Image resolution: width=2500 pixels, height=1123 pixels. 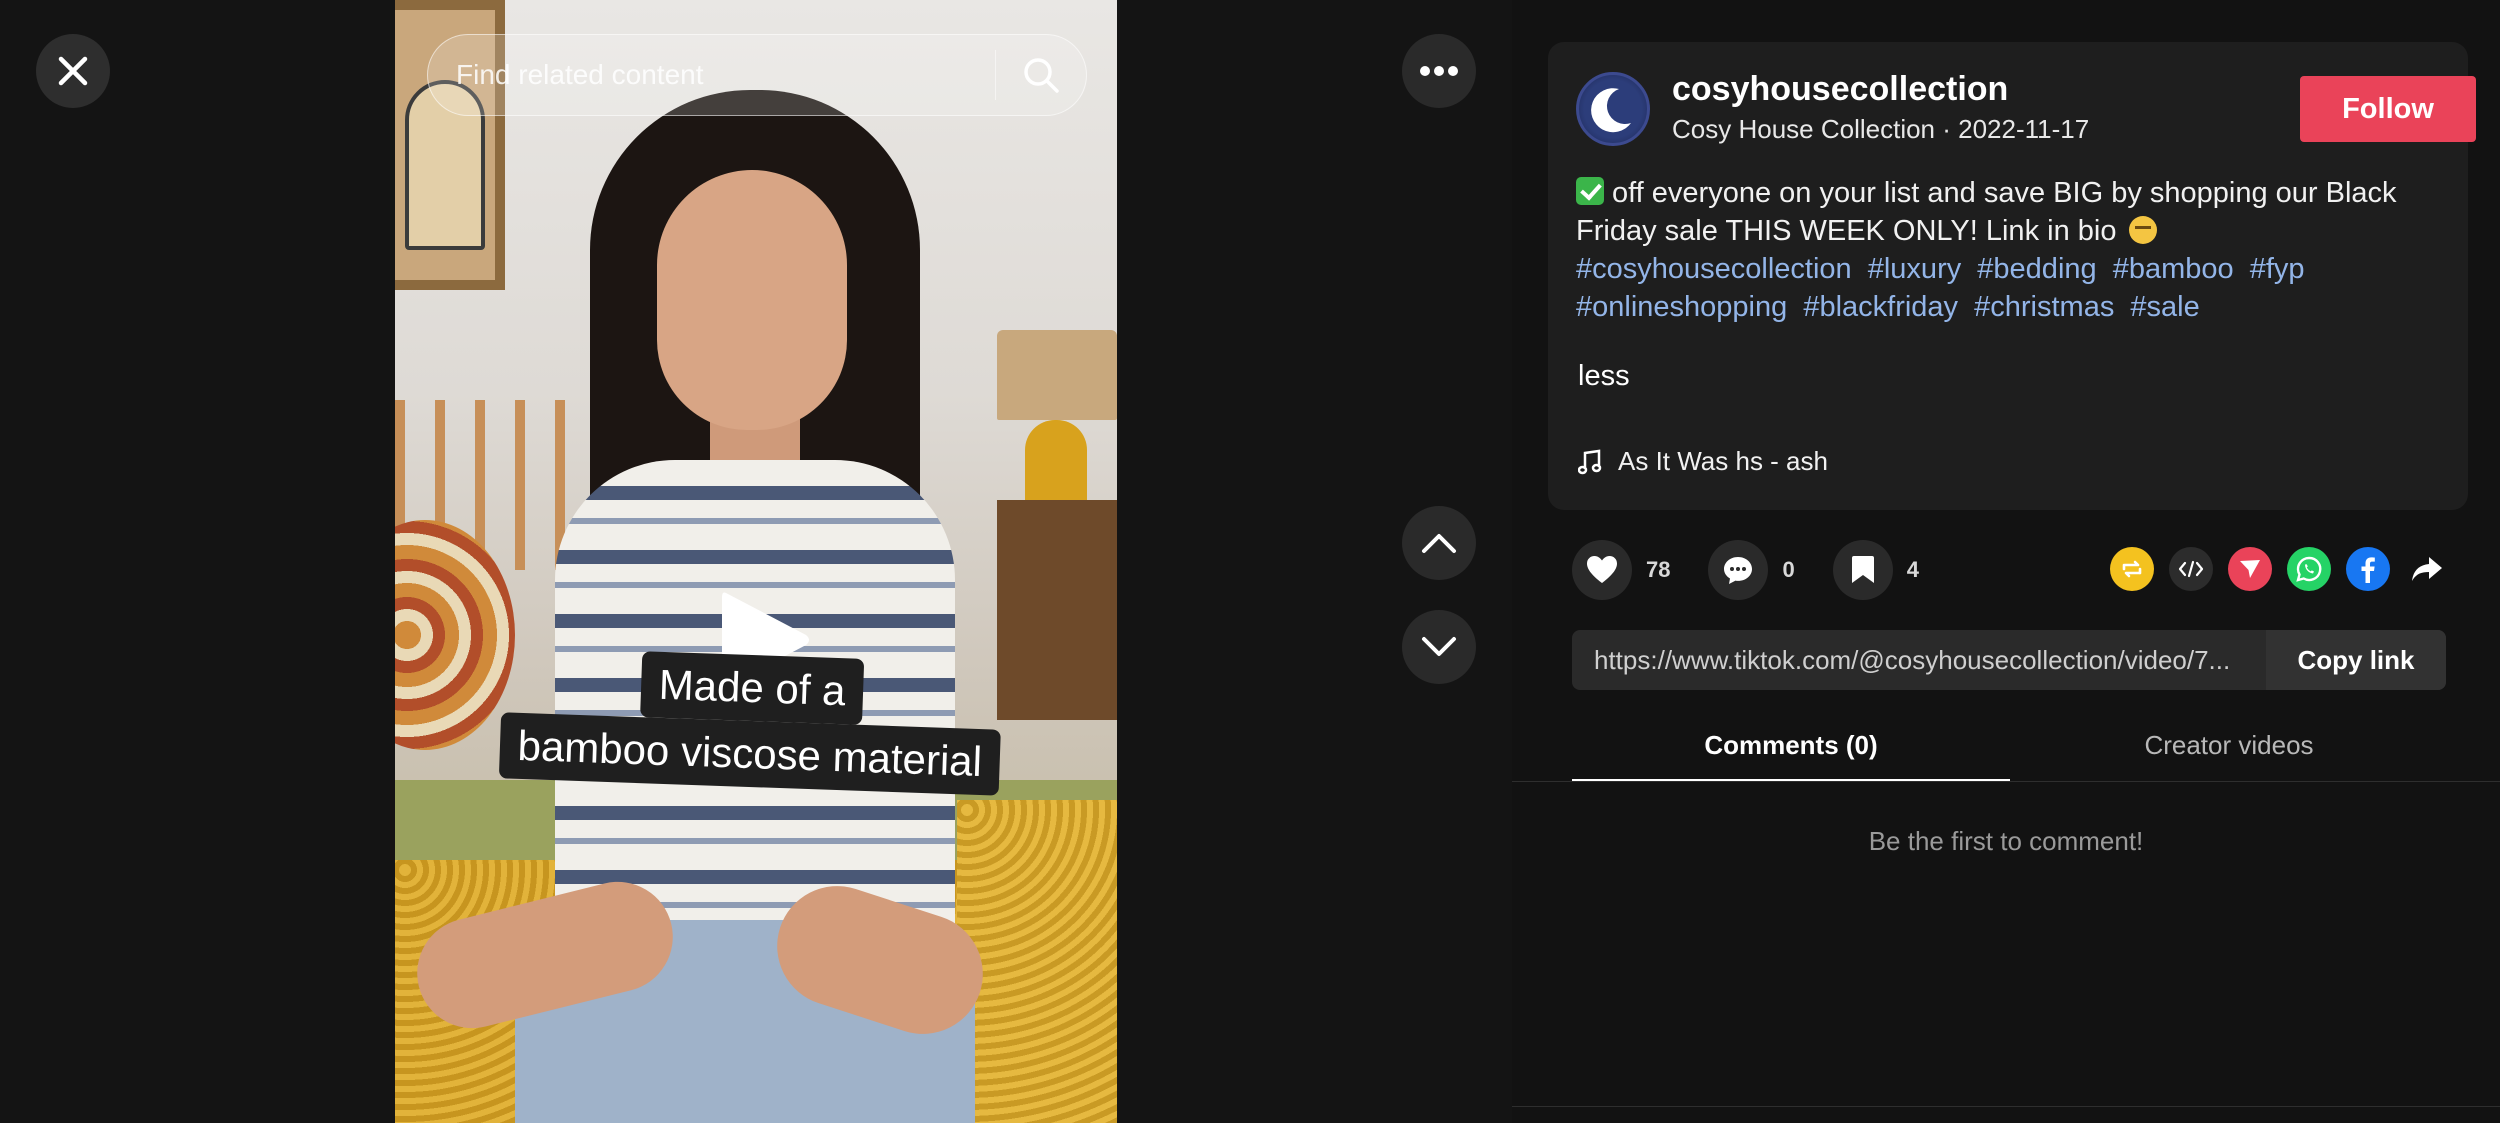 I want to click on search-button, so click(x=1041, y=75).